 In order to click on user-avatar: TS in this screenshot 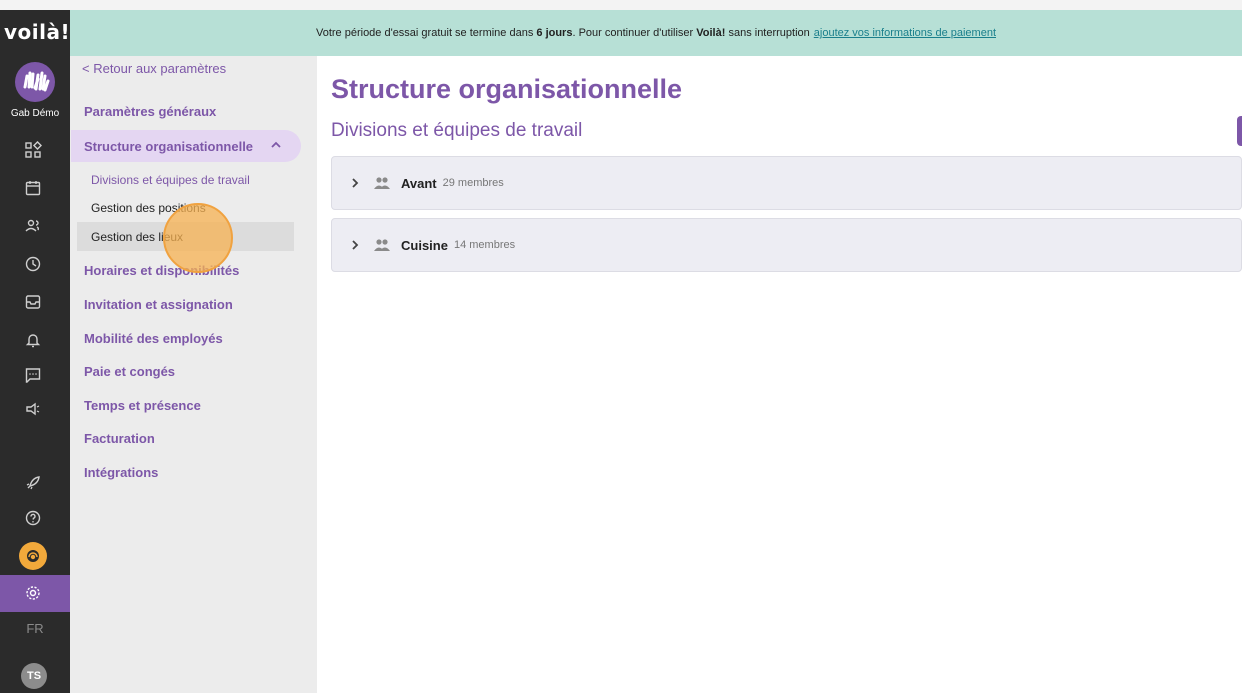, I will do `click(34, 676)`.